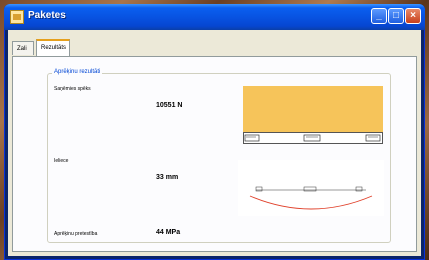  I want to click on deflection-curve, so click(311, 198).